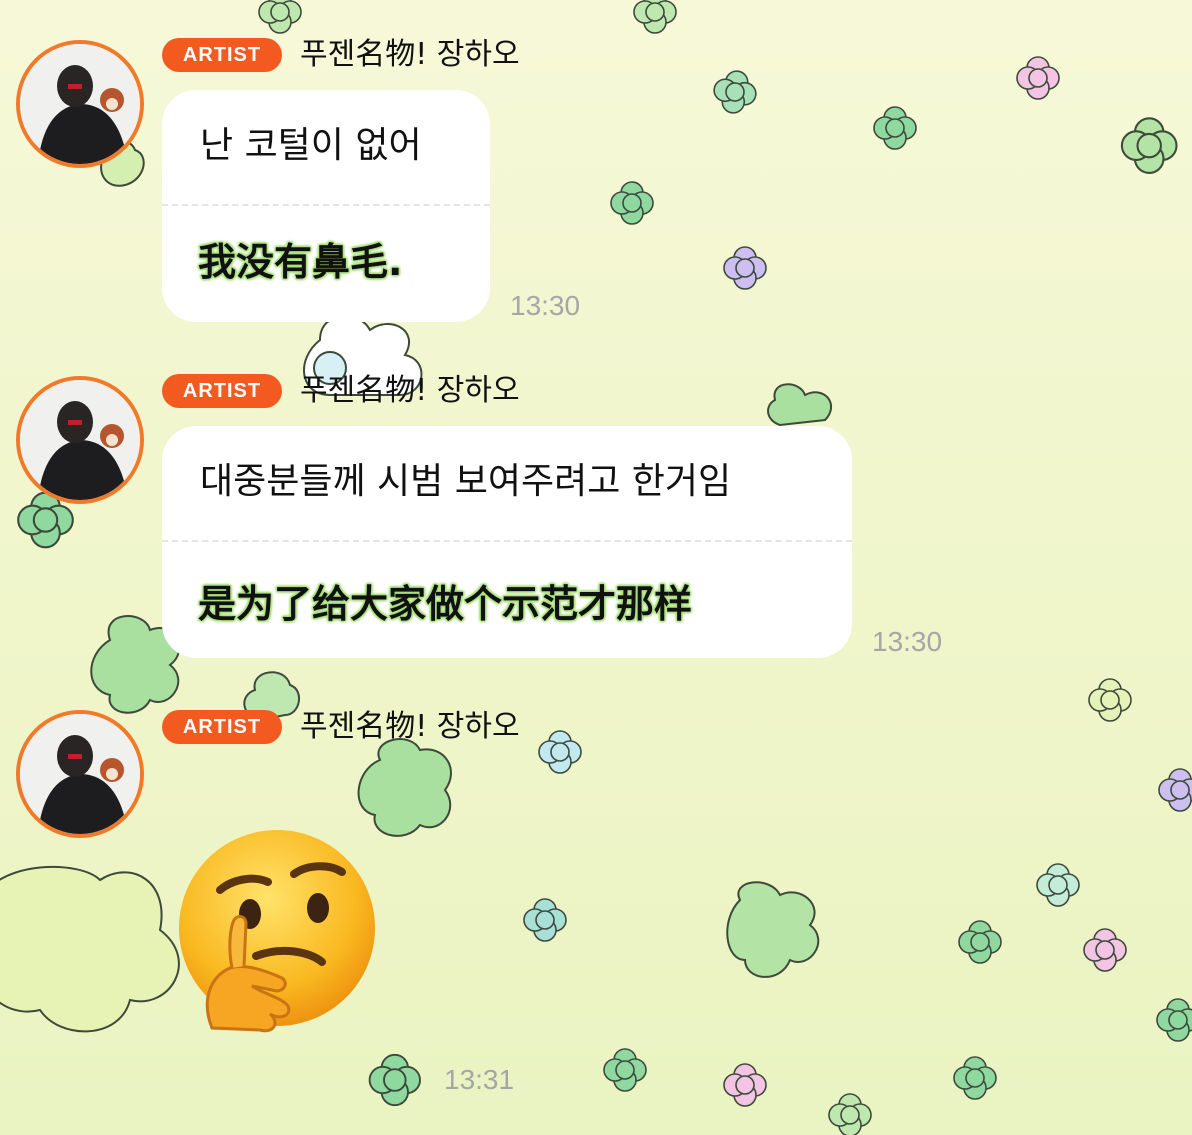  I want to click on message-bubble: 대중분들께 시범 보여주려고 한거임 是为了给大家做个示范才那样, so click(507, 542).